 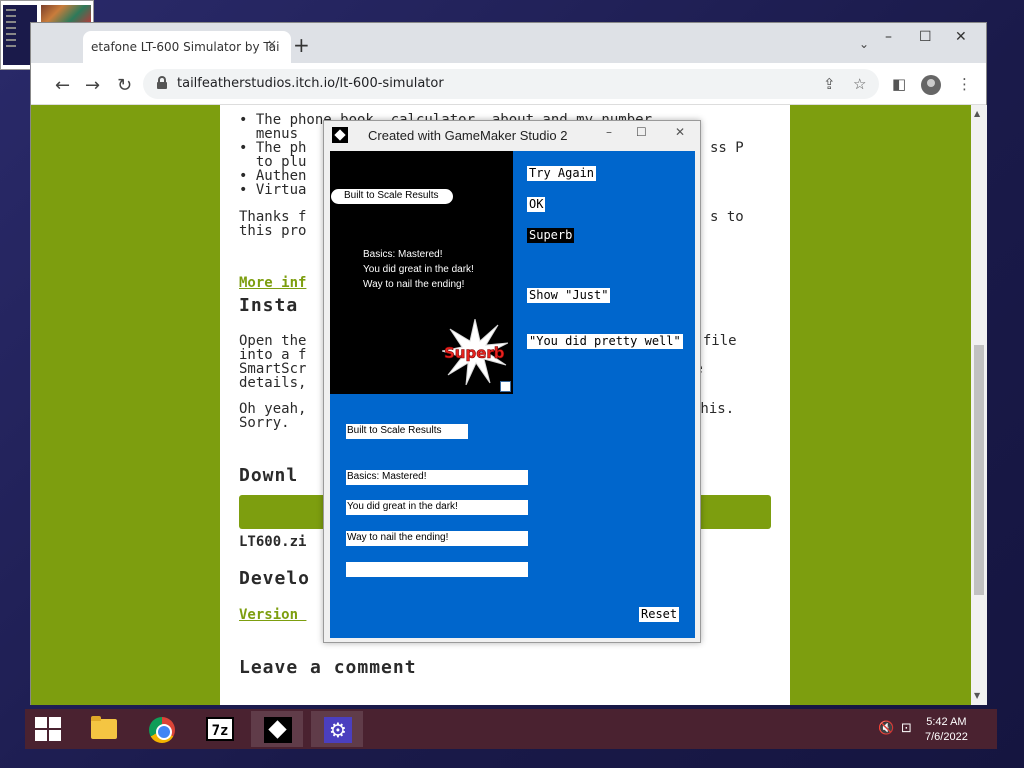 What do you see at coordinates (946, 722) in the screenshot?
I see `clock-time: 5:42 AM` at bounding box center [946, 722].